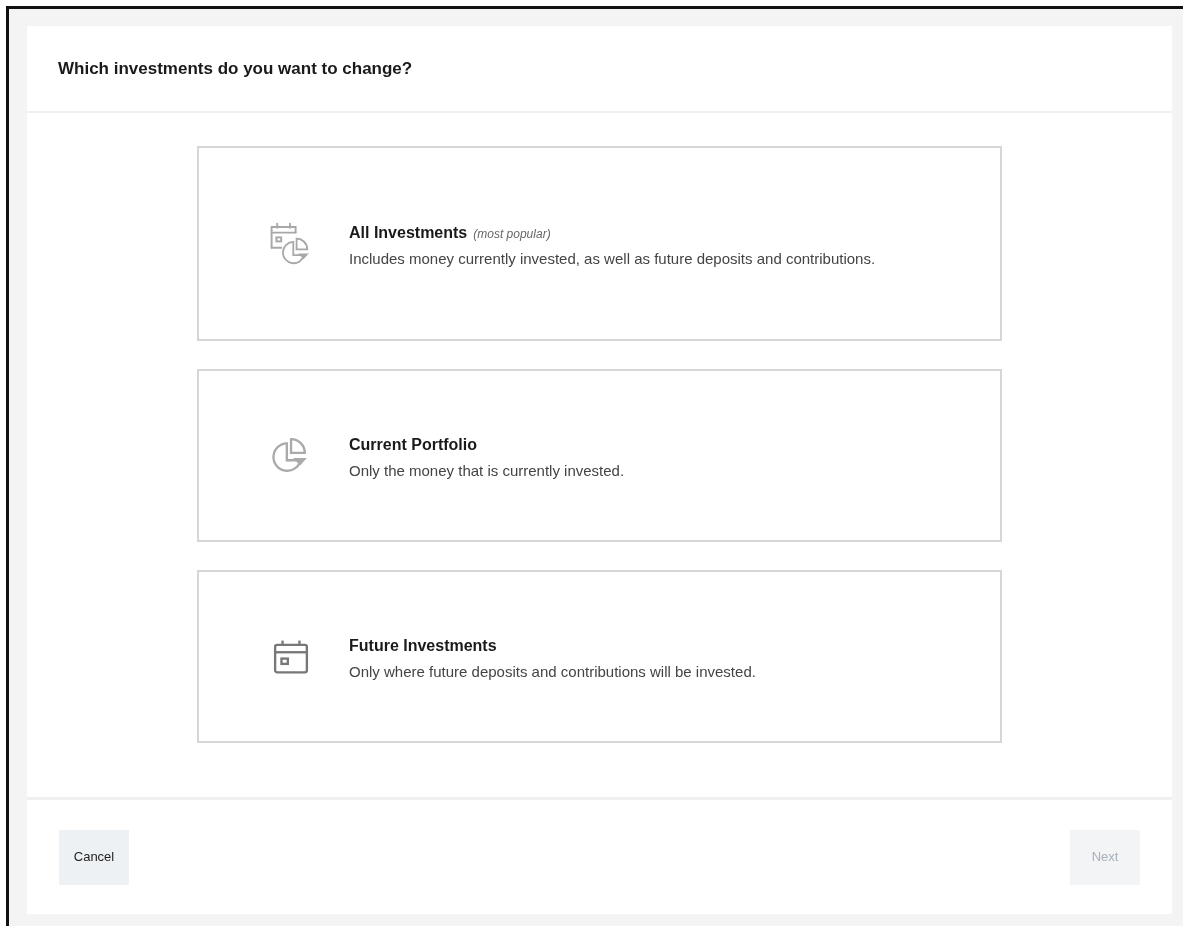 This screenshot has height=926, width=1183. I want to click on option-card: Current Portfolio Only the money that is currently invested., so click(599, 455).